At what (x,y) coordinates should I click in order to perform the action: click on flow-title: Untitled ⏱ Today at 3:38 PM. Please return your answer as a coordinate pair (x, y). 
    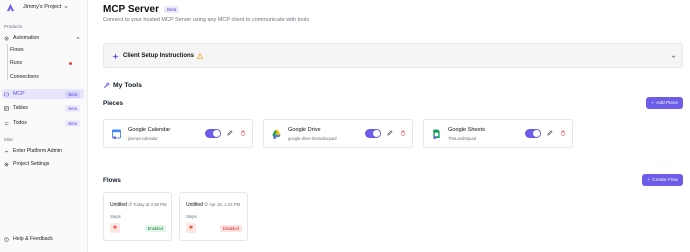
    Looking at the image, I should click on (138, 205).